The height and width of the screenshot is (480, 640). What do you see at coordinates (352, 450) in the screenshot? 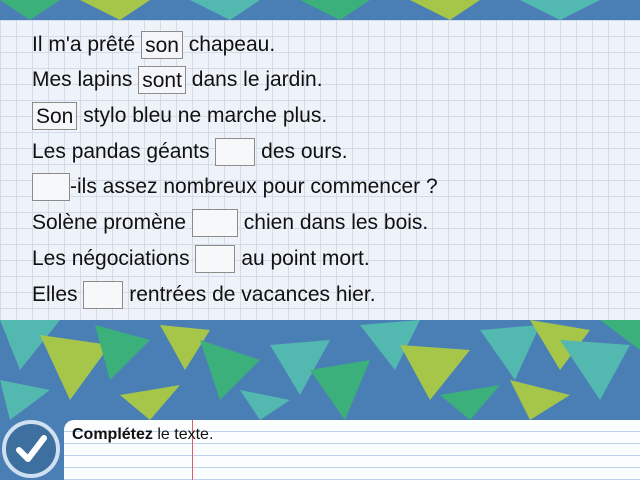
I see `instruction-panel: Complétez le texte.` at bounding box center [352, 450].